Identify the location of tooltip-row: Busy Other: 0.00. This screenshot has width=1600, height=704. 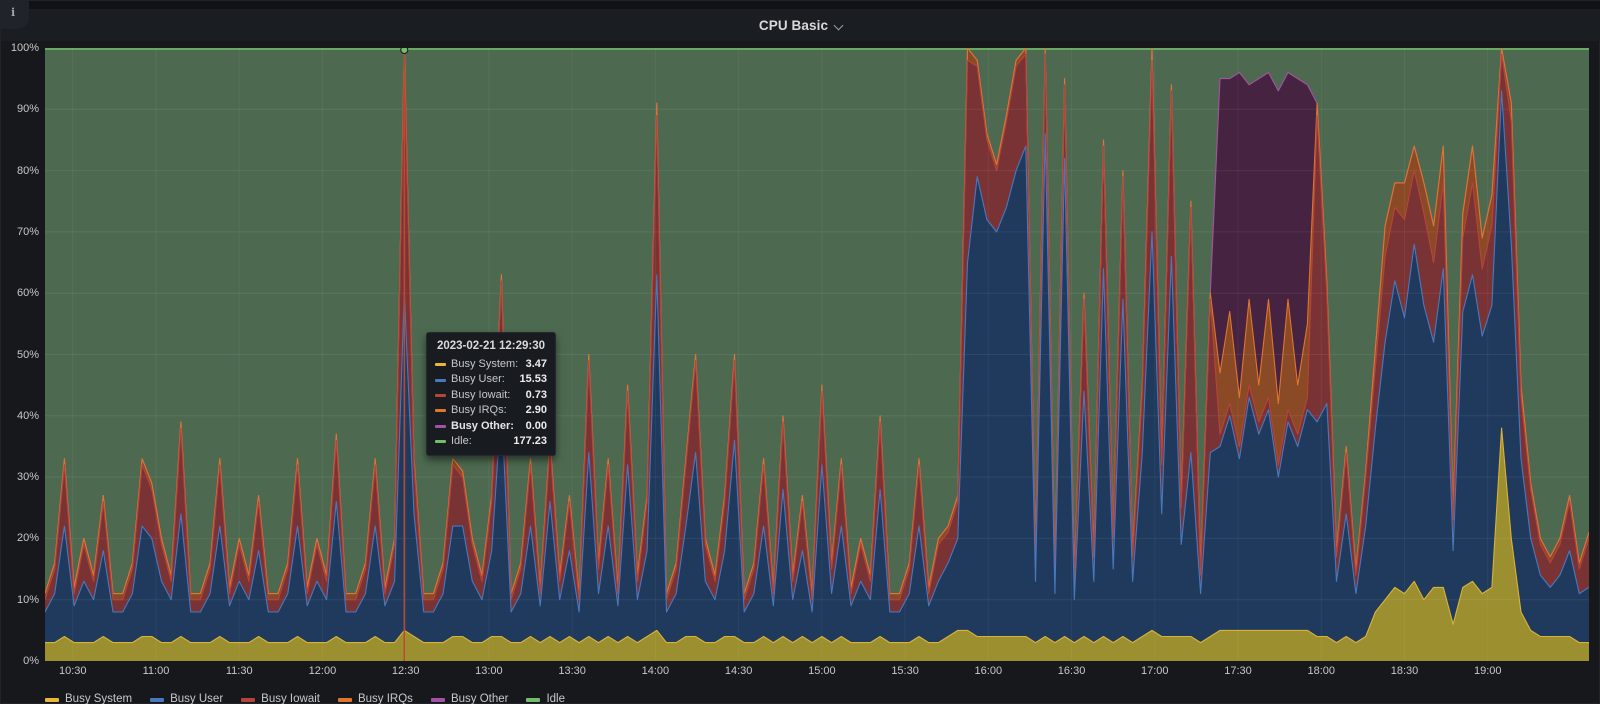
(491, 426).